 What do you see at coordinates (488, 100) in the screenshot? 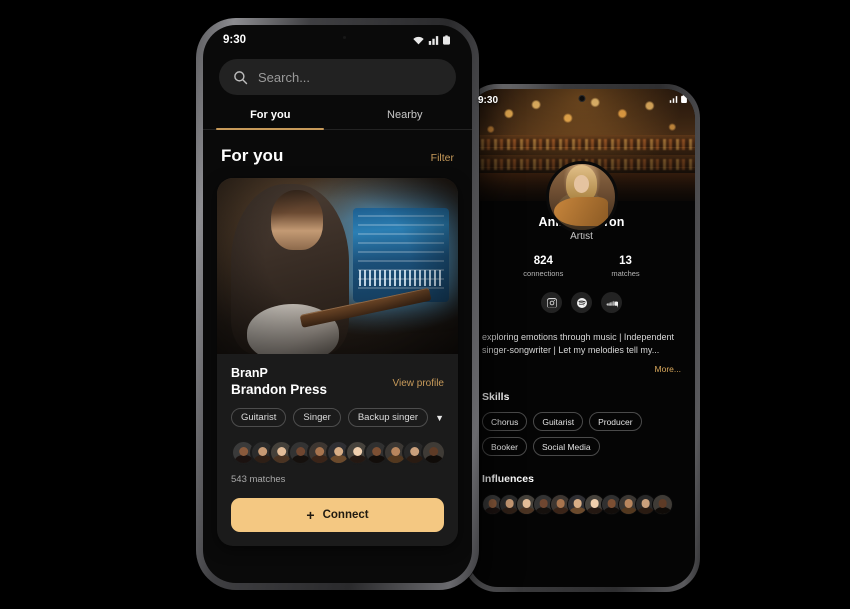
I see `right-status-time: 9:30` at bounding box center [488, 100].